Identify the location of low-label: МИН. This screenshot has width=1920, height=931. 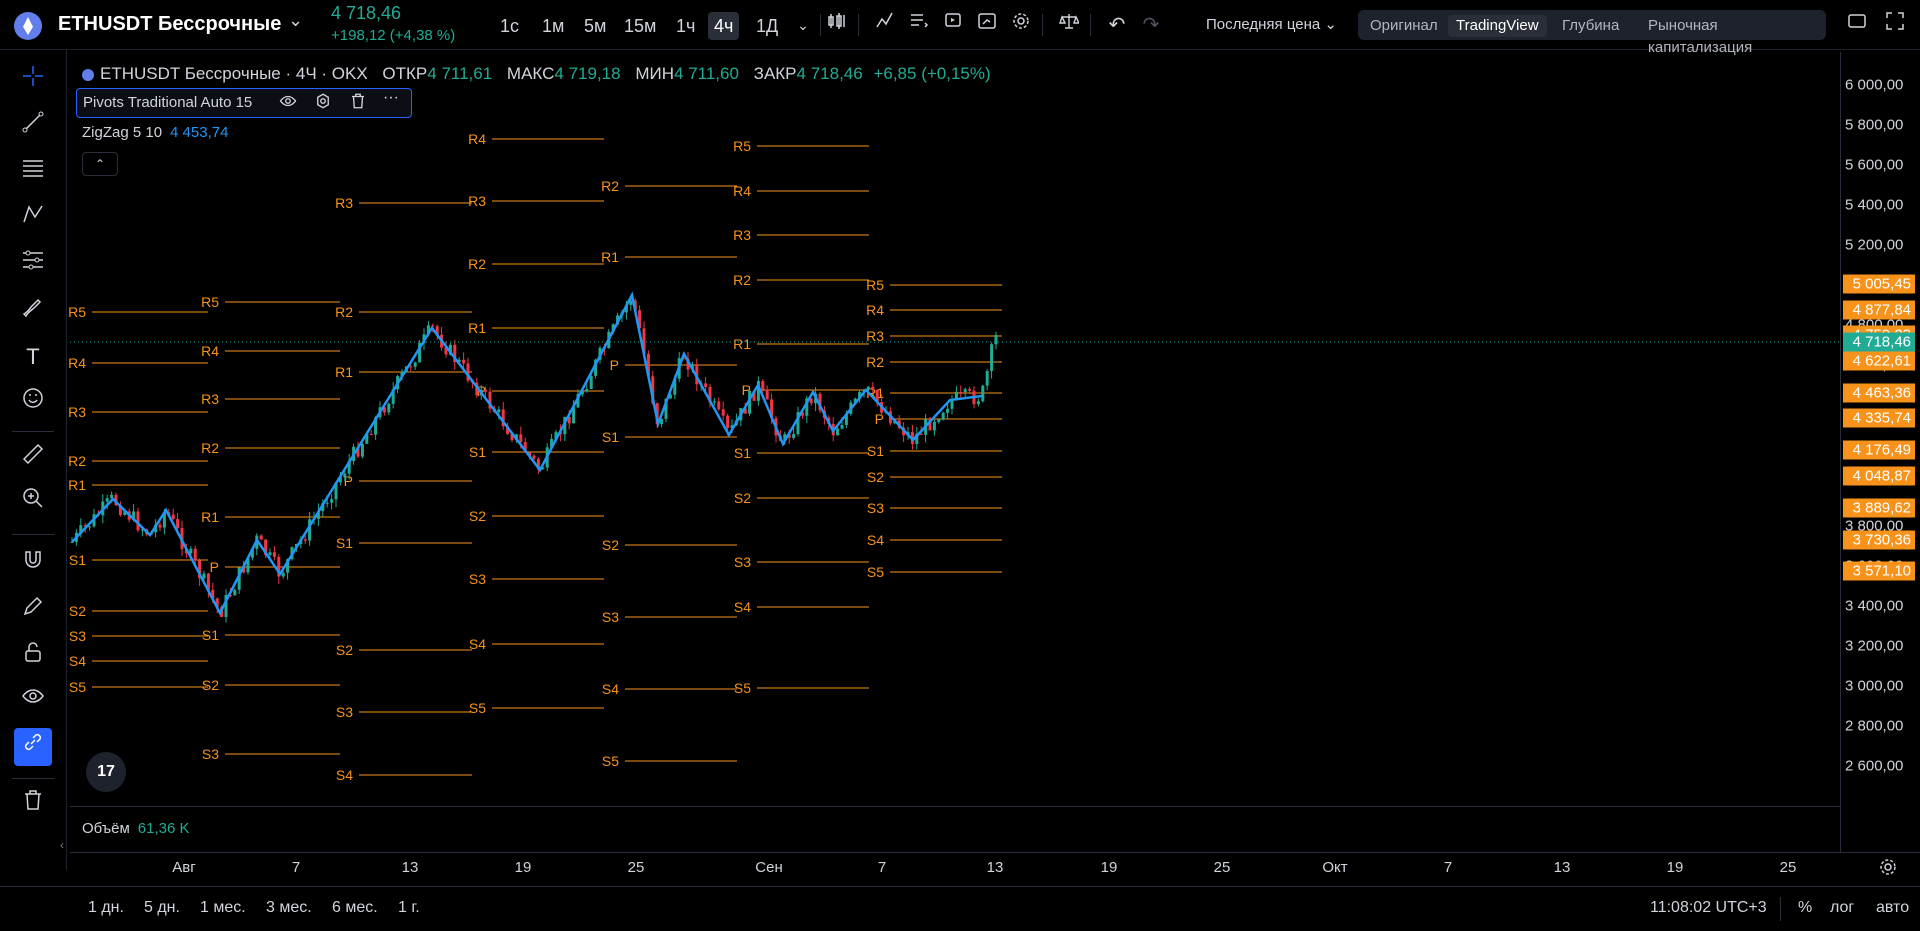
(655, 73).